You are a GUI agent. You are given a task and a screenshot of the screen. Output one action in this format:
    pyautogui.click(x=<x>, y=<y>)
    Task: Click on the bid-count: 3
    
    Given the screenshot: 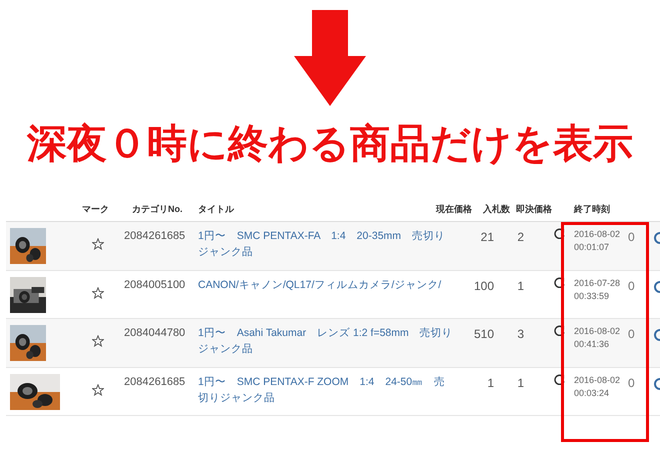 What is the action you would take?
    pyautogui.click(x=520, y=334)
    